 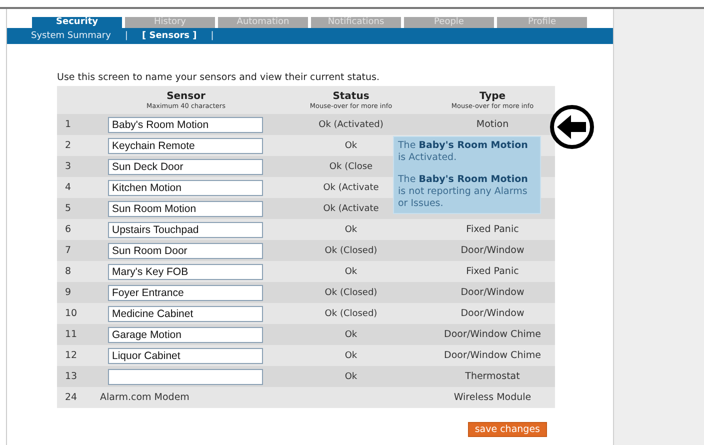 What do you see at coordinates (71, 376) in the screenshot?
I see `row-number: 13` at bounding box center [71, 376].